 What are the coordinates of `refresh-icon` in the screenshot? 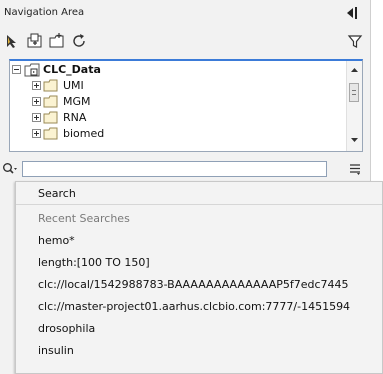 It's located at (79, 41).